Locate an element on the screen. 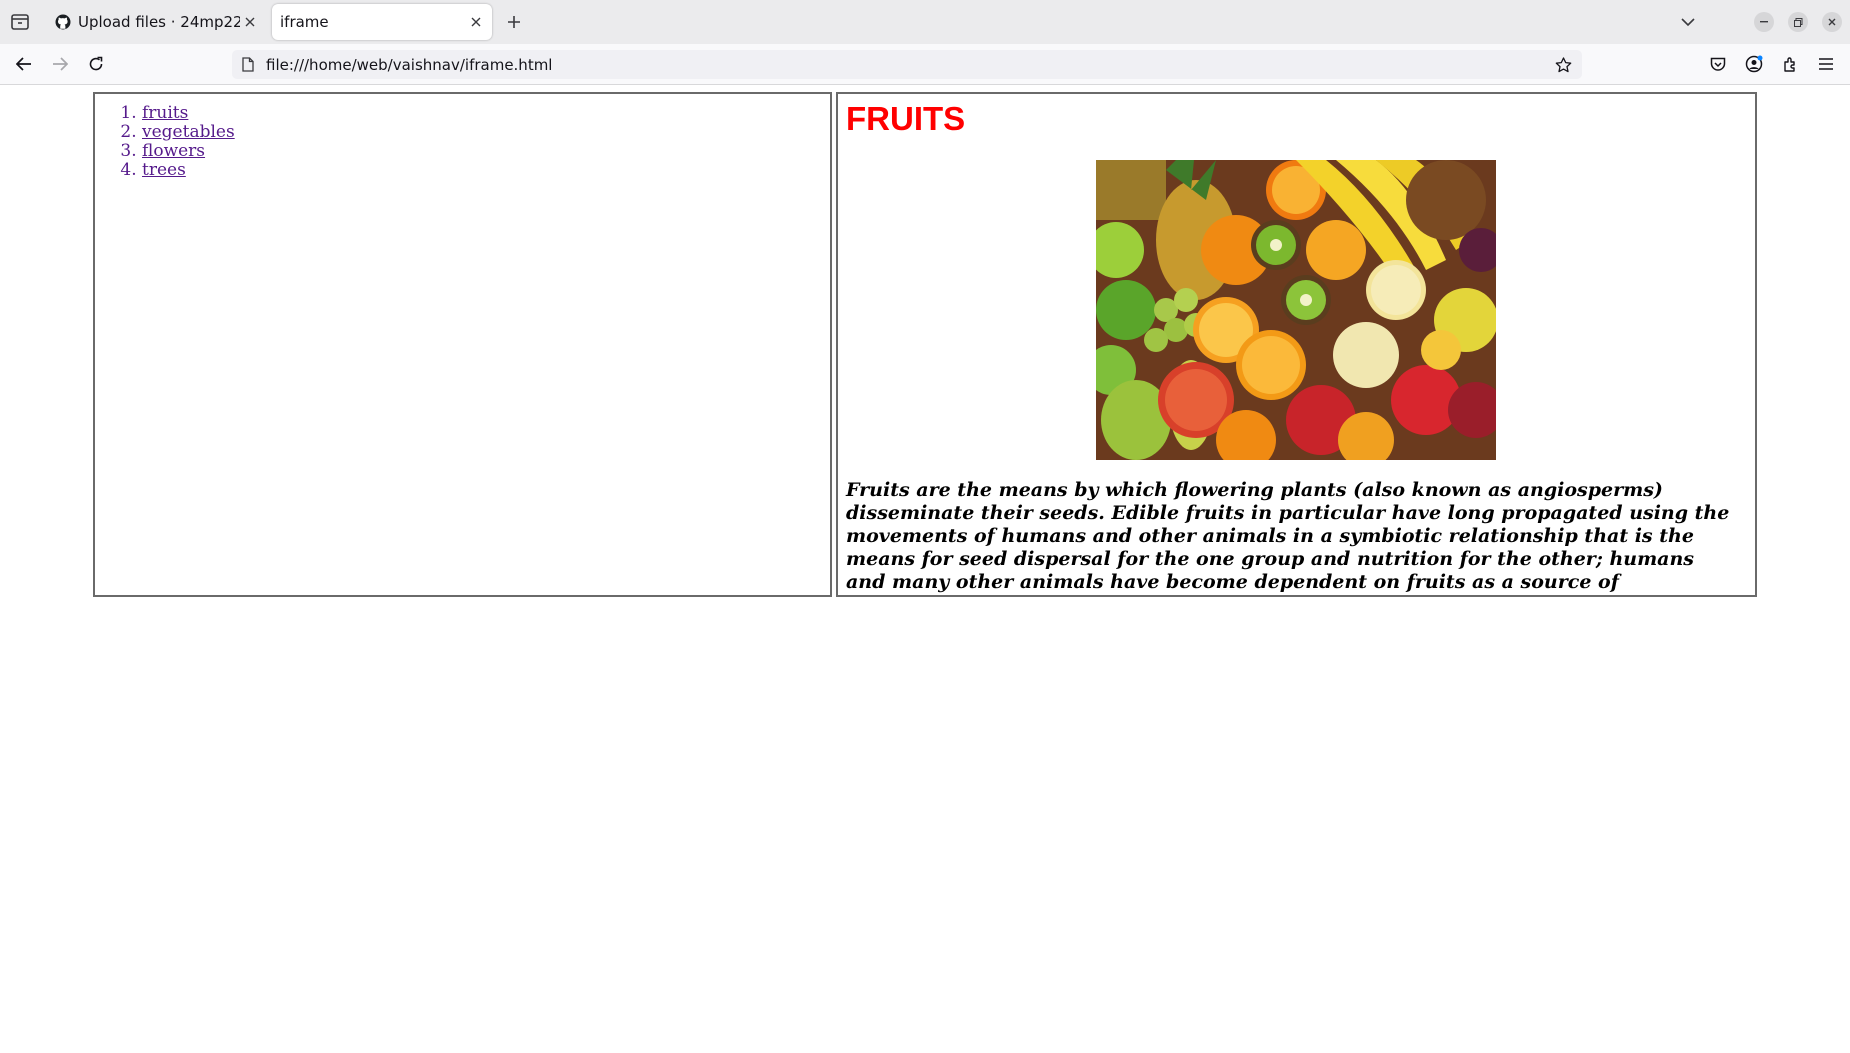 Image resolution: width=1850 pixels, height=1053 pixels. page-heading: FRUITS is located at coordinates (906, 118).